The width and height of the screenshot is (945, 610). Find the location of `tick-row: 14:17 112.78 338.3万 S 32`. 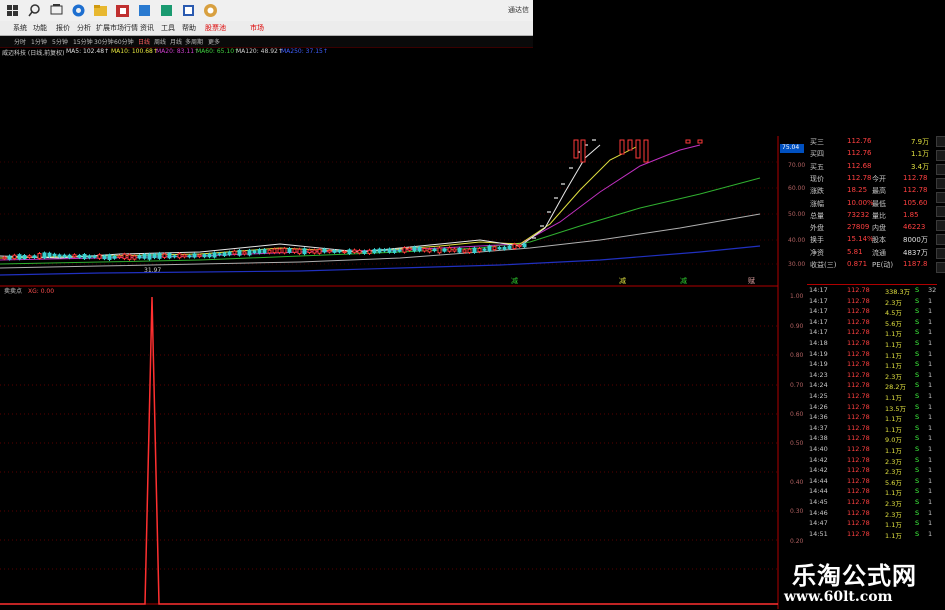

tick-row: 14:17 112.78 338.3万 S 32 is located at coordinates (876, 291).